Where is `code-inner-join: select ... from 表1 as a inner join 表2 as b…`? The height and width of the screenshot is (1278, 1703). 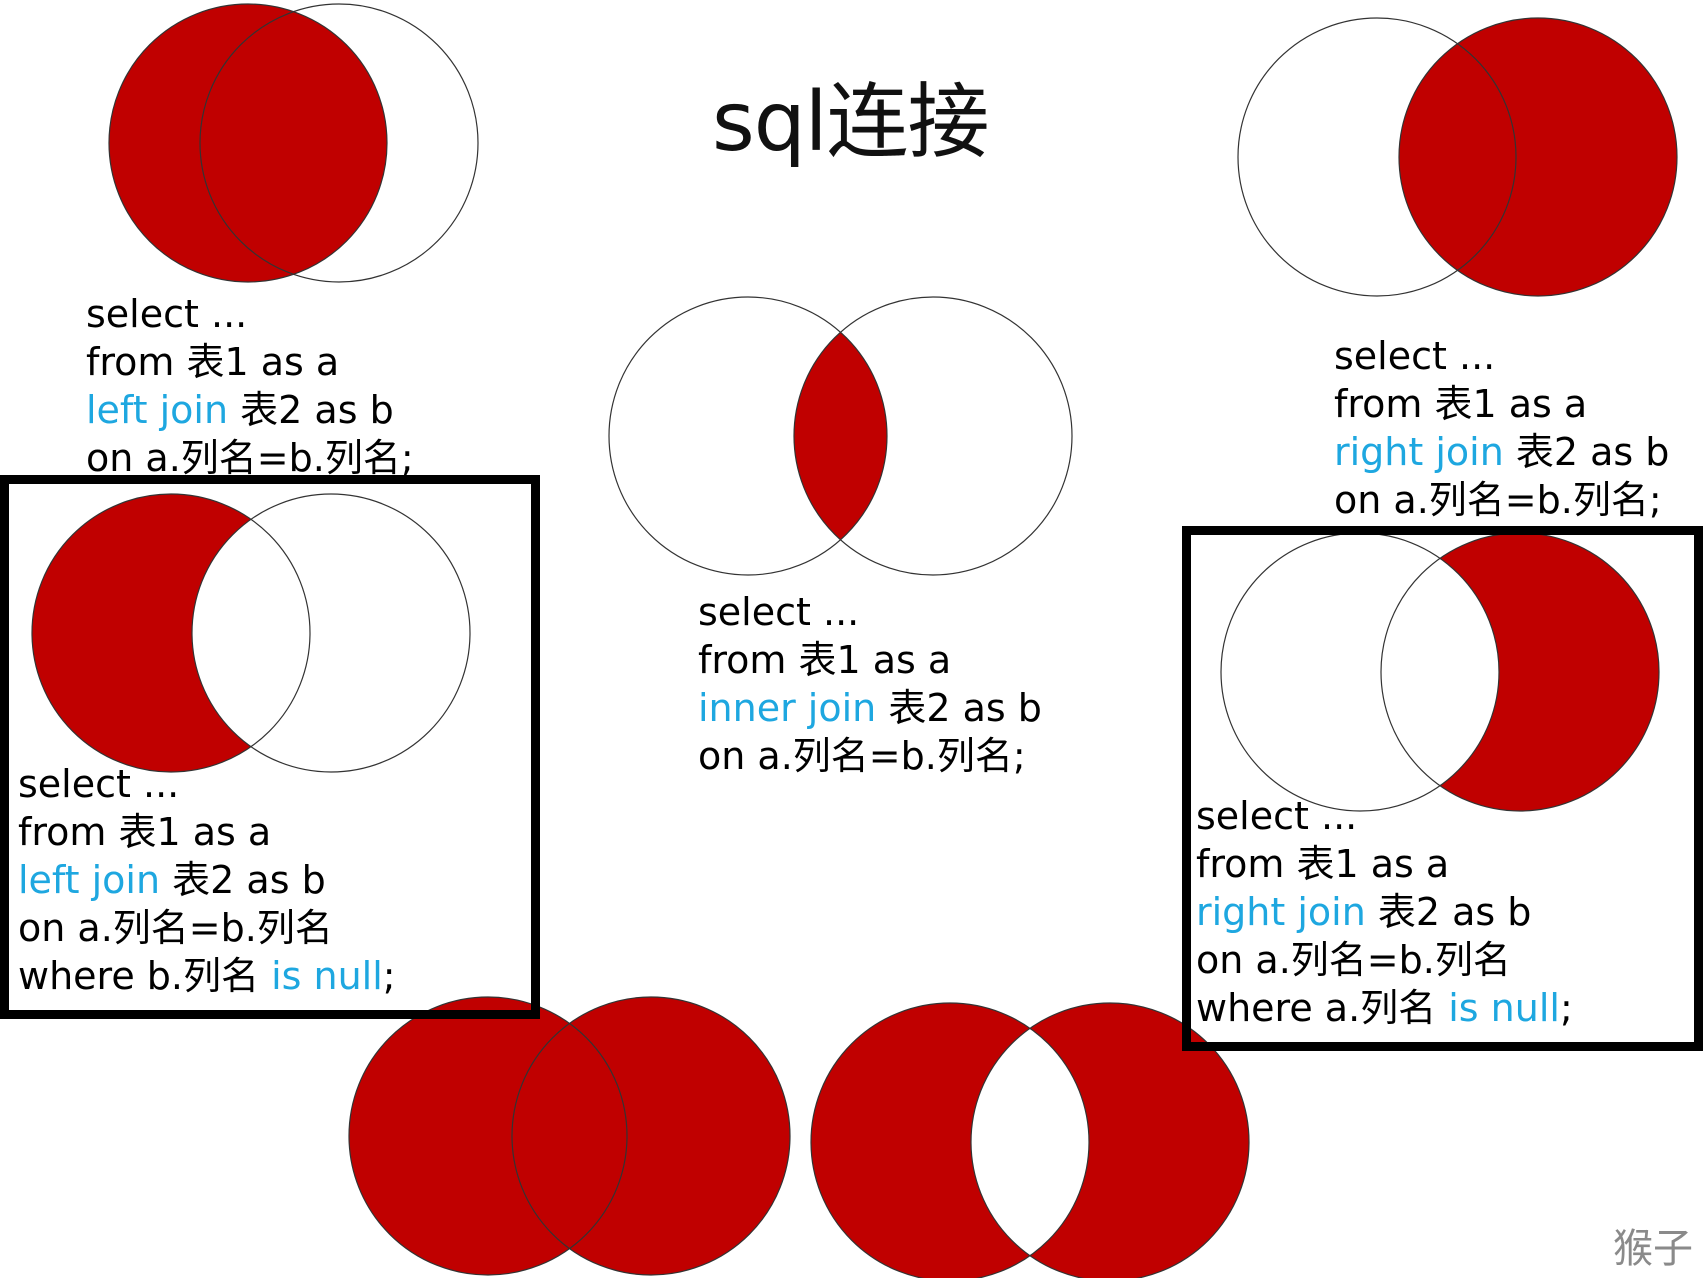
code-inner-join: select ... from 表1 as a inner join 表2 as b… is located at coordinates (870, 684).